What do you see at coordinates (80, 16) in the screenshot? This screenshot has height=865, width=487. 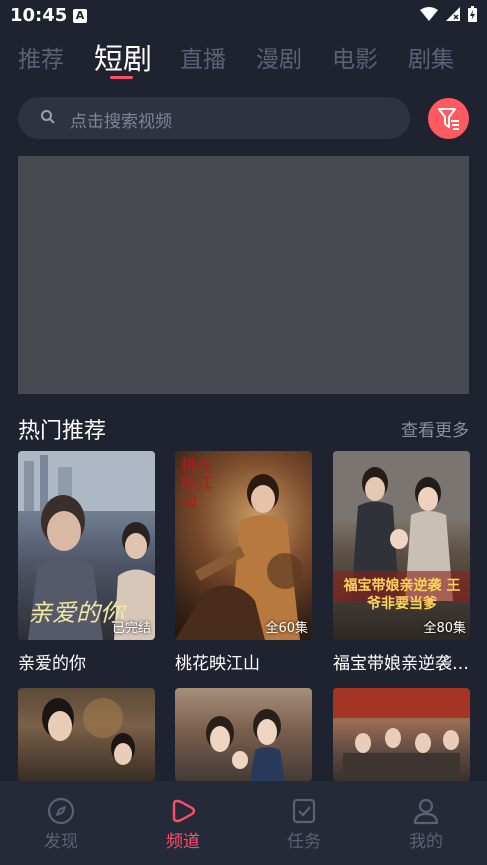 I see `notification-icon: A` at bounding box center [80, 16].